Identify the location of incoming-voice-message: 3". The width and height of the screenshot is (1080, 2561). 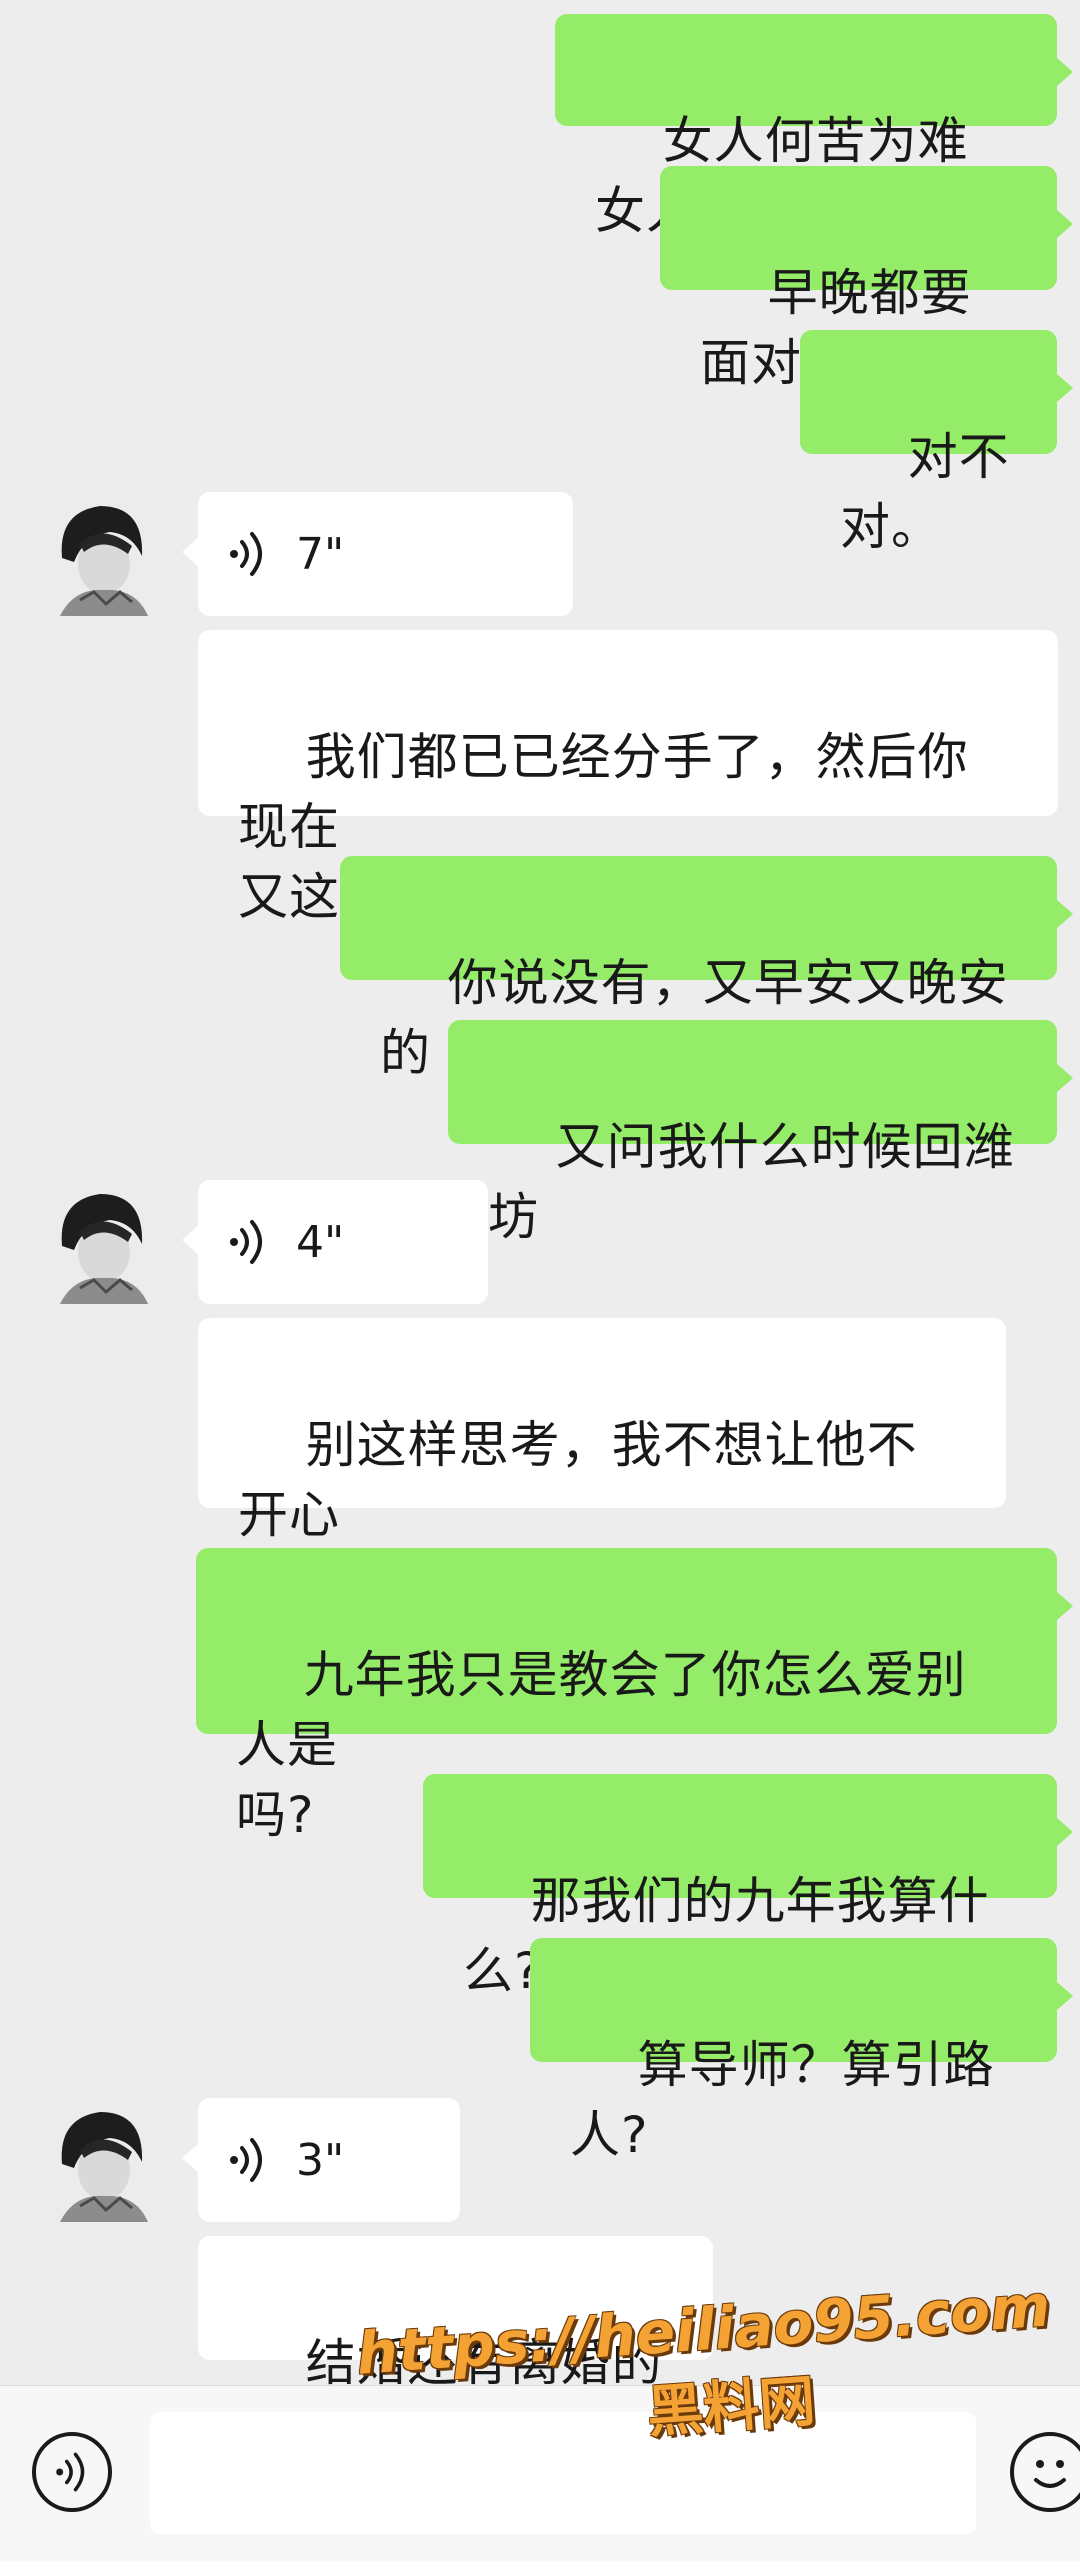
(321, 2160).